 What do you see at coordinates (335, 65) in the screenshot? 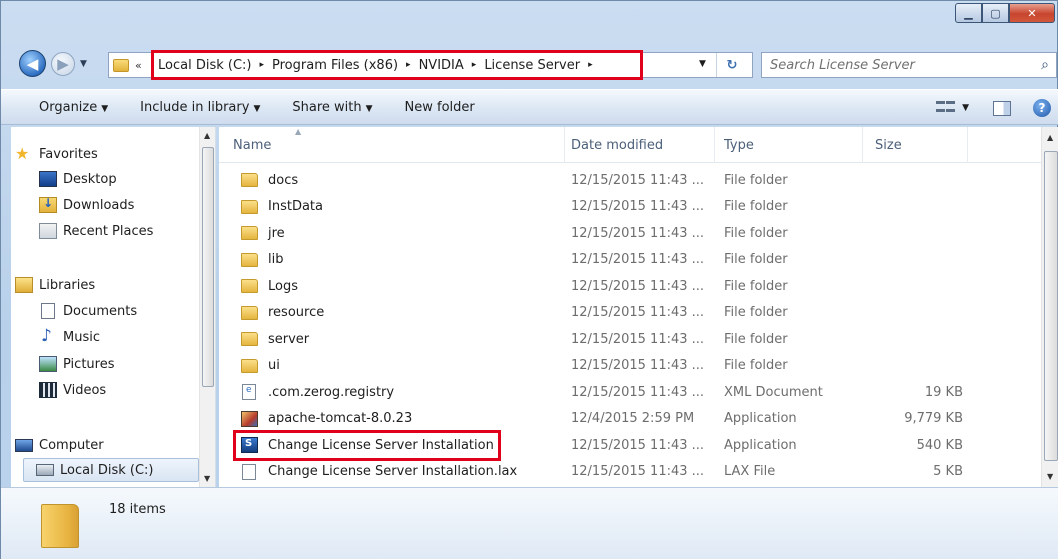
I see `breadcrumb-program-files: Program Files (x86)` at bounding box center [335, 65].